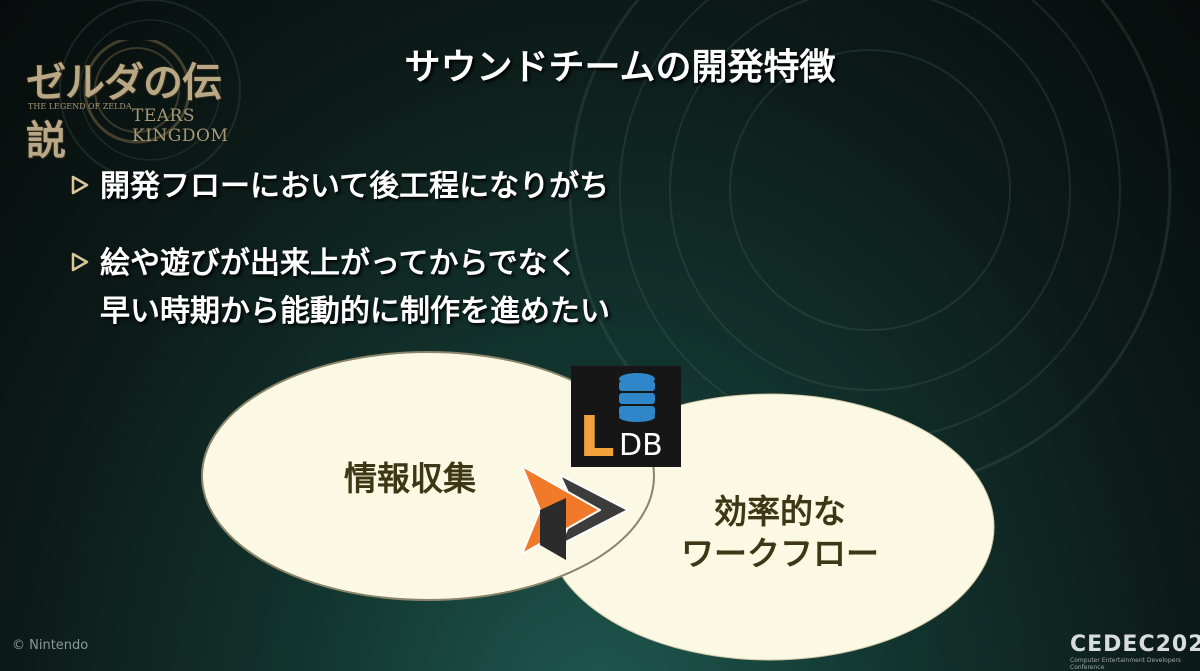 This screenshot has width=1200, height=671. I want to click on ldb-text: DB, so click(641, 445).